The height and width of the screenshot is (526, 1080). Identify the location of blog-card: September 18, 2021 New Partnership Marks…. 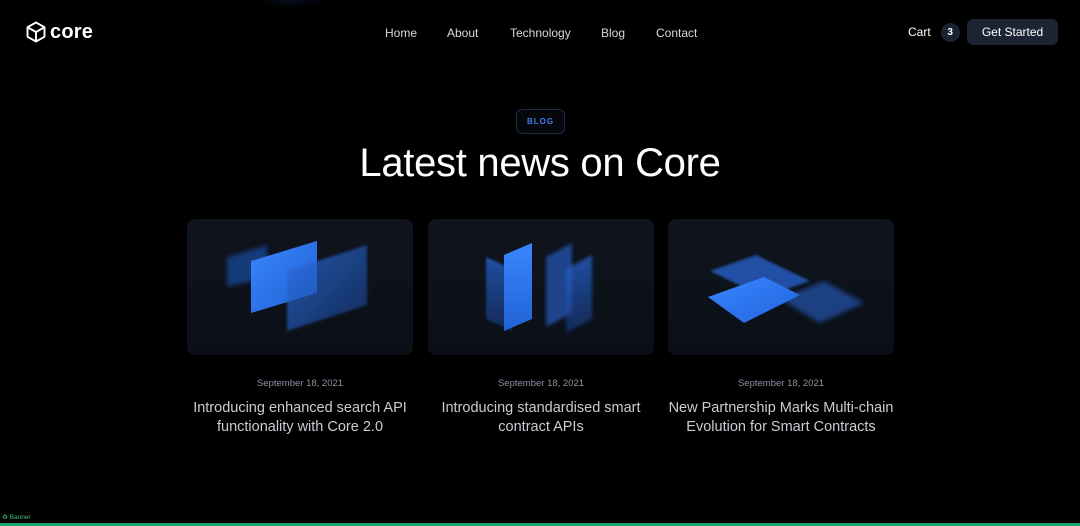
(781, 341).